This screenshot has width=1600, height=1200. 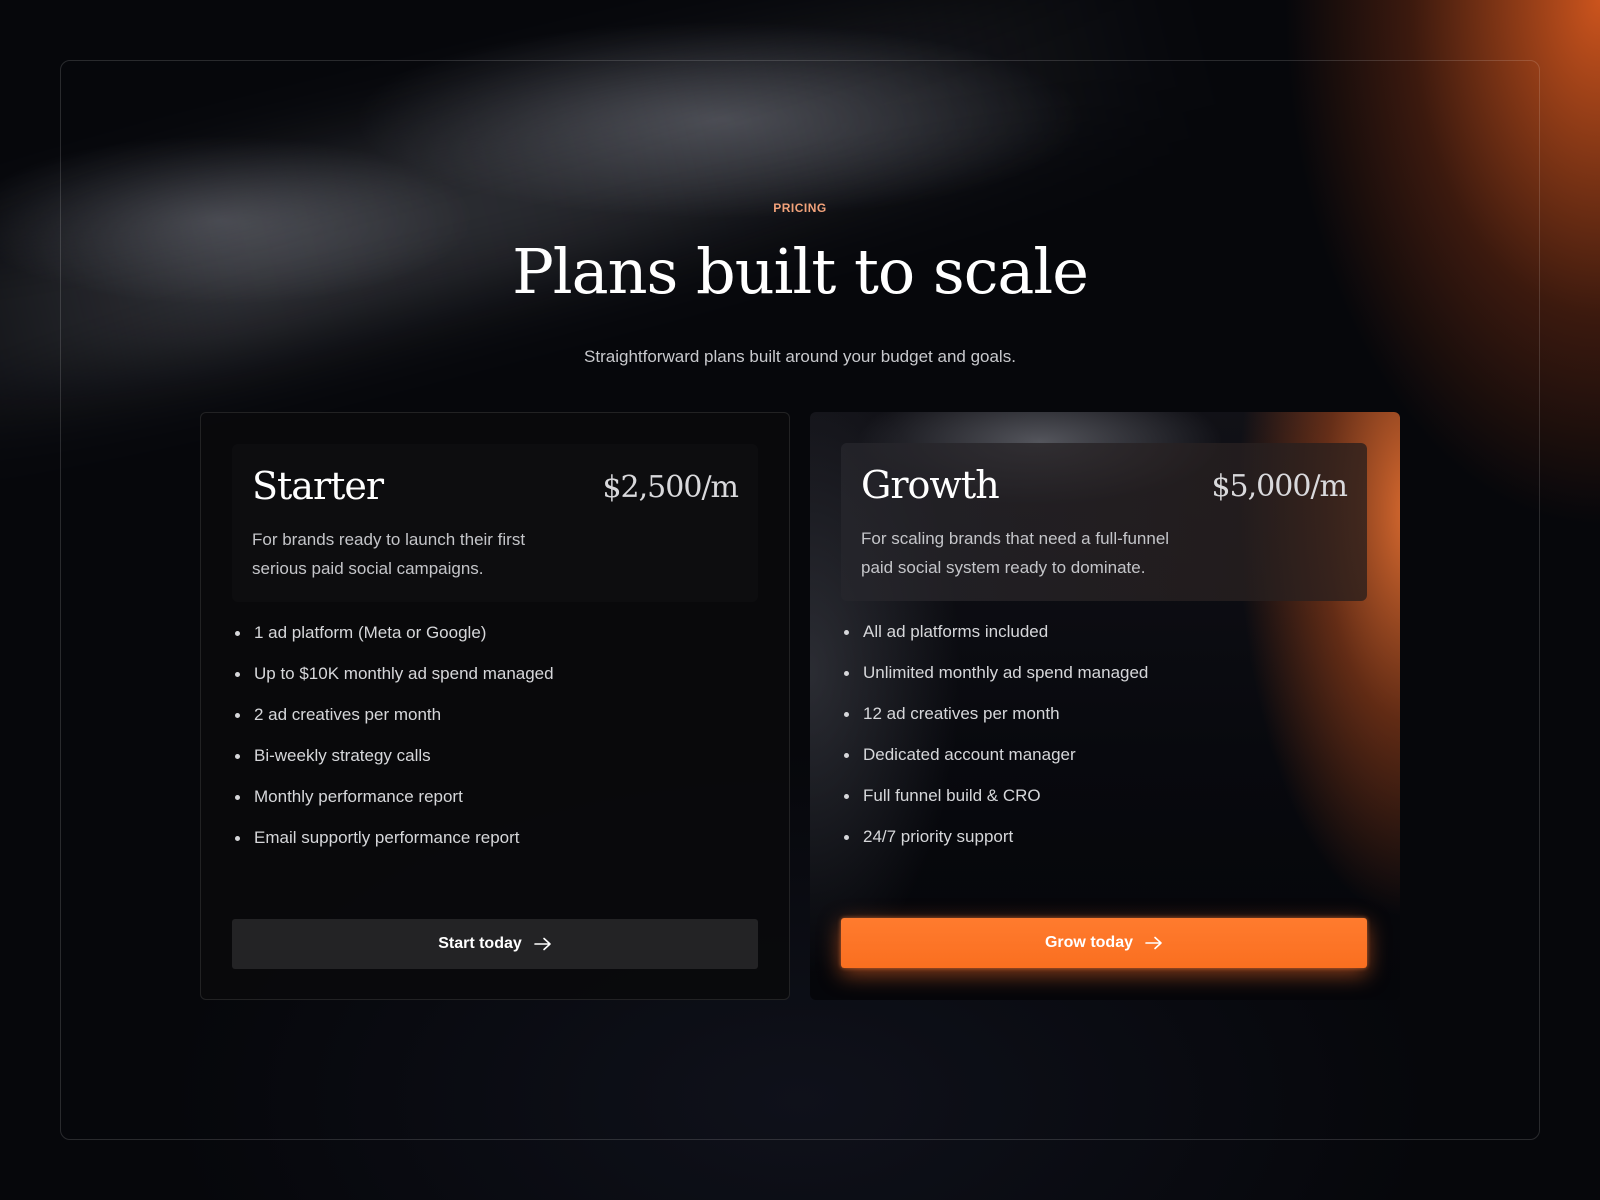 I want to click on feature-item: Monthly performance report, so click(x=393, y=805).